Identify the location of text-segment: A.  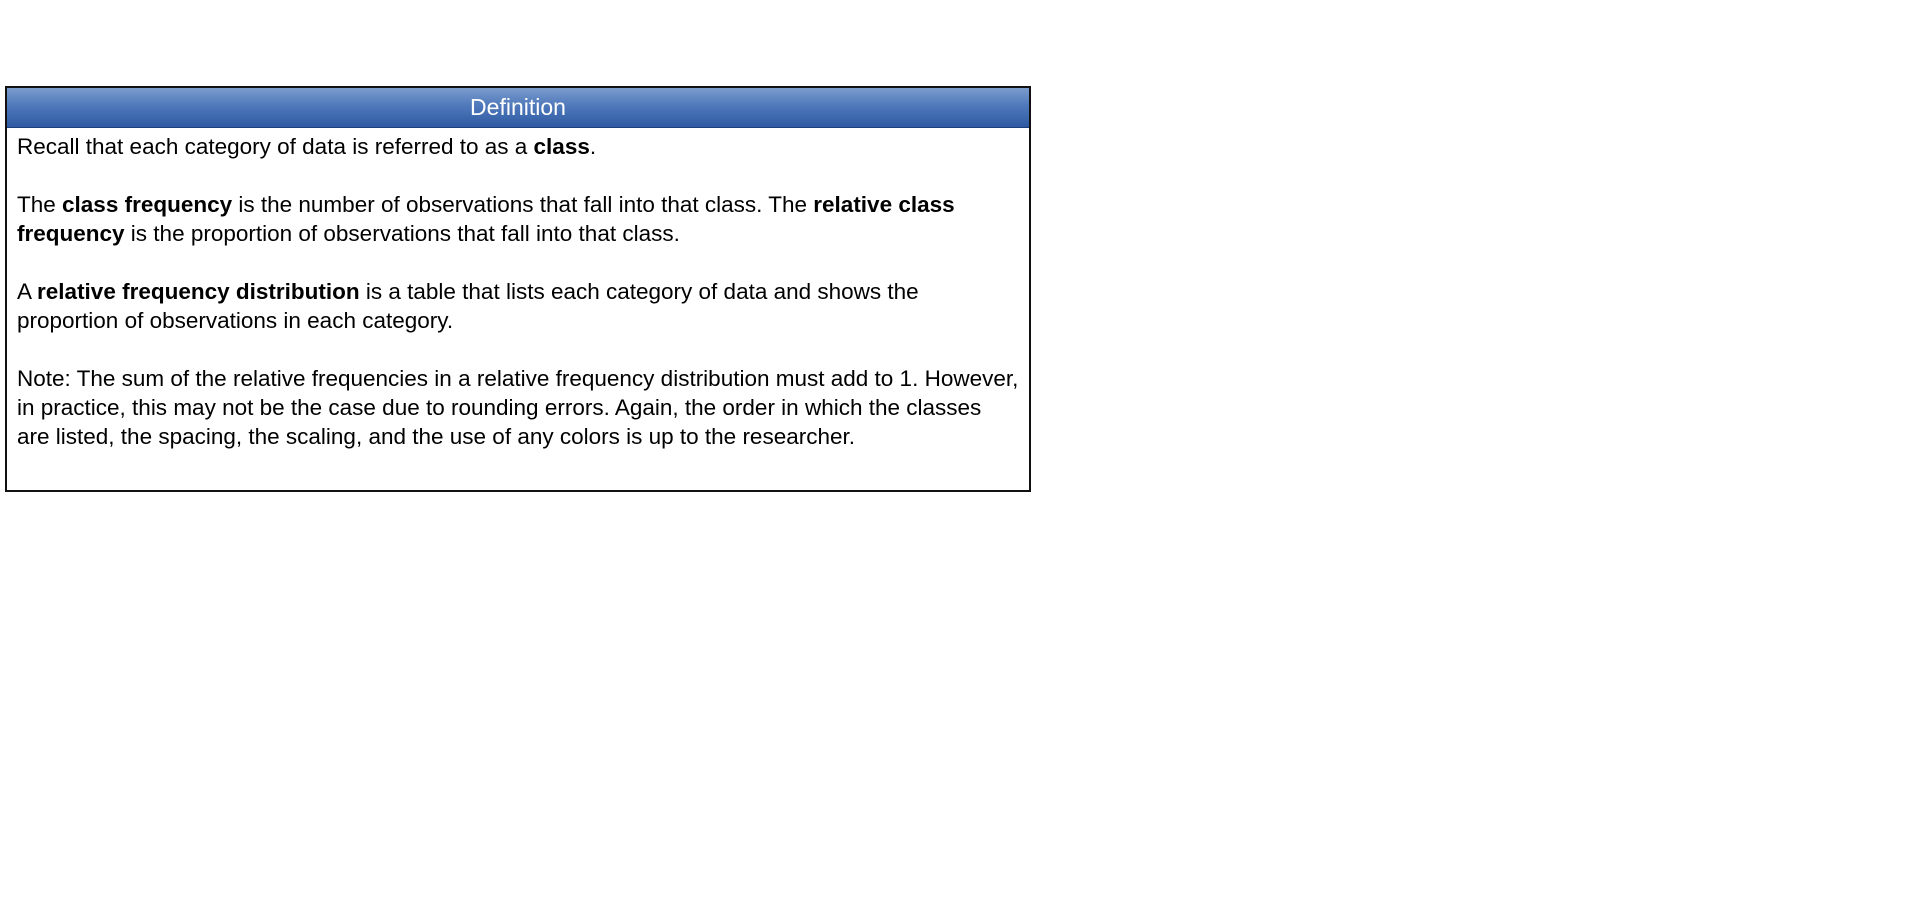
(27, 291).